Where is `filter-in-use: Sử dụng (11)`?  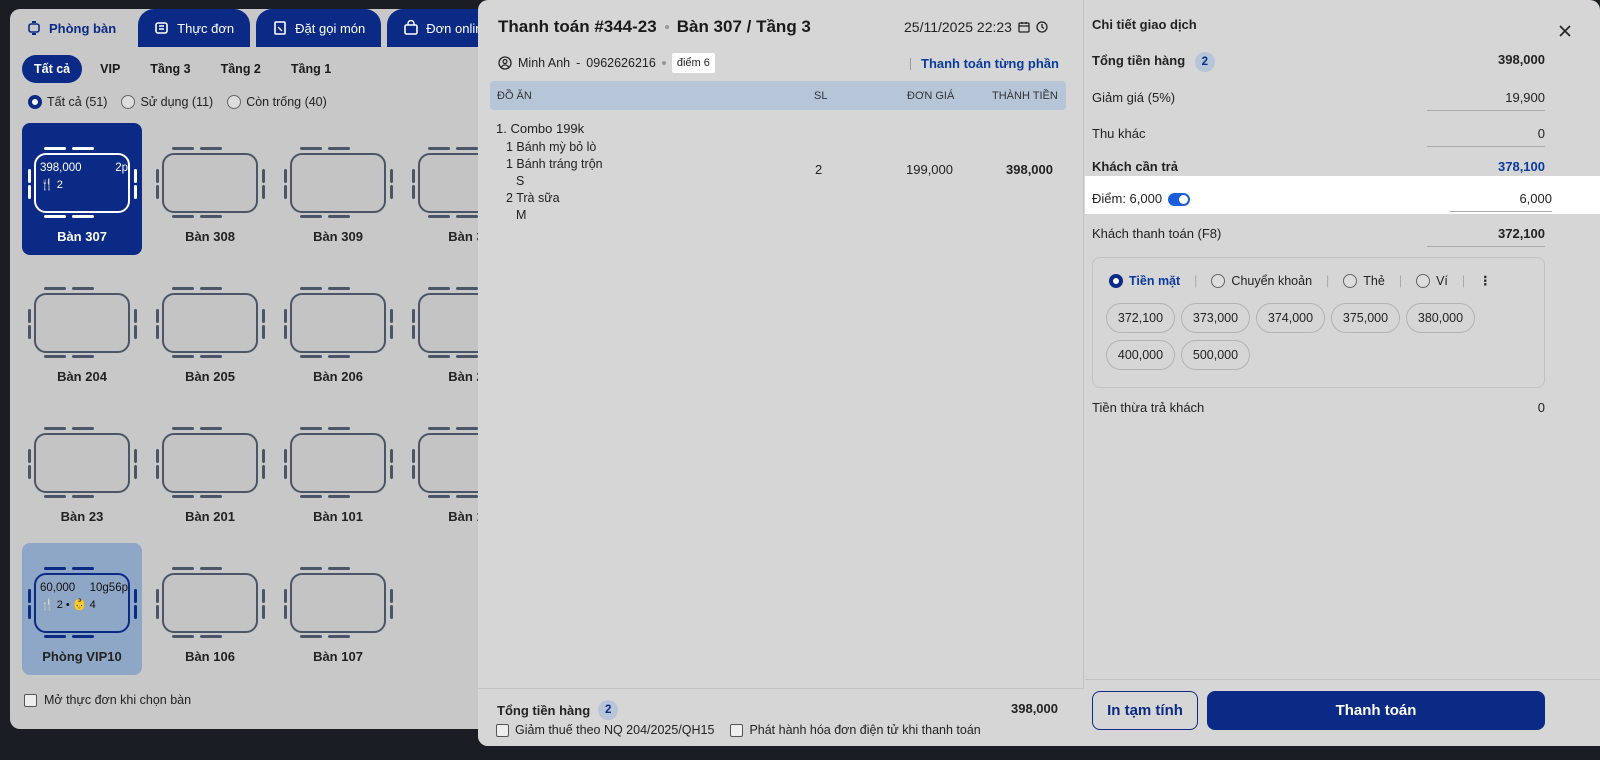
filter-in-use: Sử dụng (11) is located at coordinates (167, 102).